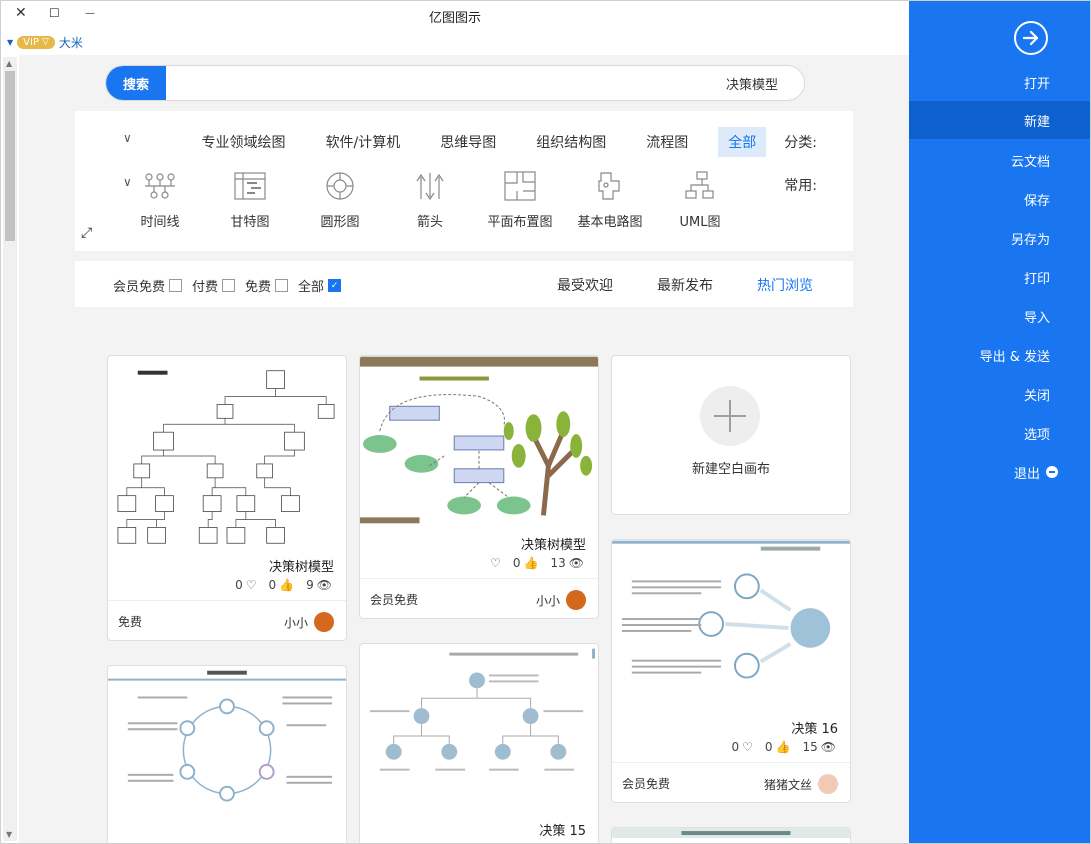  Describe the element at coordinates (999, 82) in the screenshot. I see `sidebar-item-open: 打开` at that location.